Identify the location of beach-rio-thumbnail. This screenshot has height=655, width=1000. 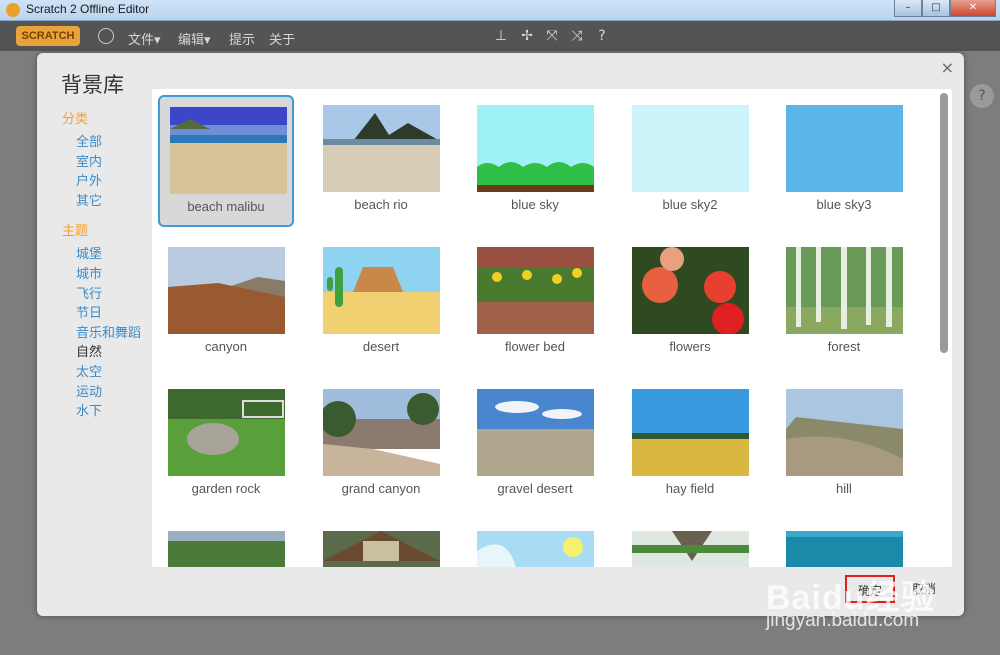
(381, 148).